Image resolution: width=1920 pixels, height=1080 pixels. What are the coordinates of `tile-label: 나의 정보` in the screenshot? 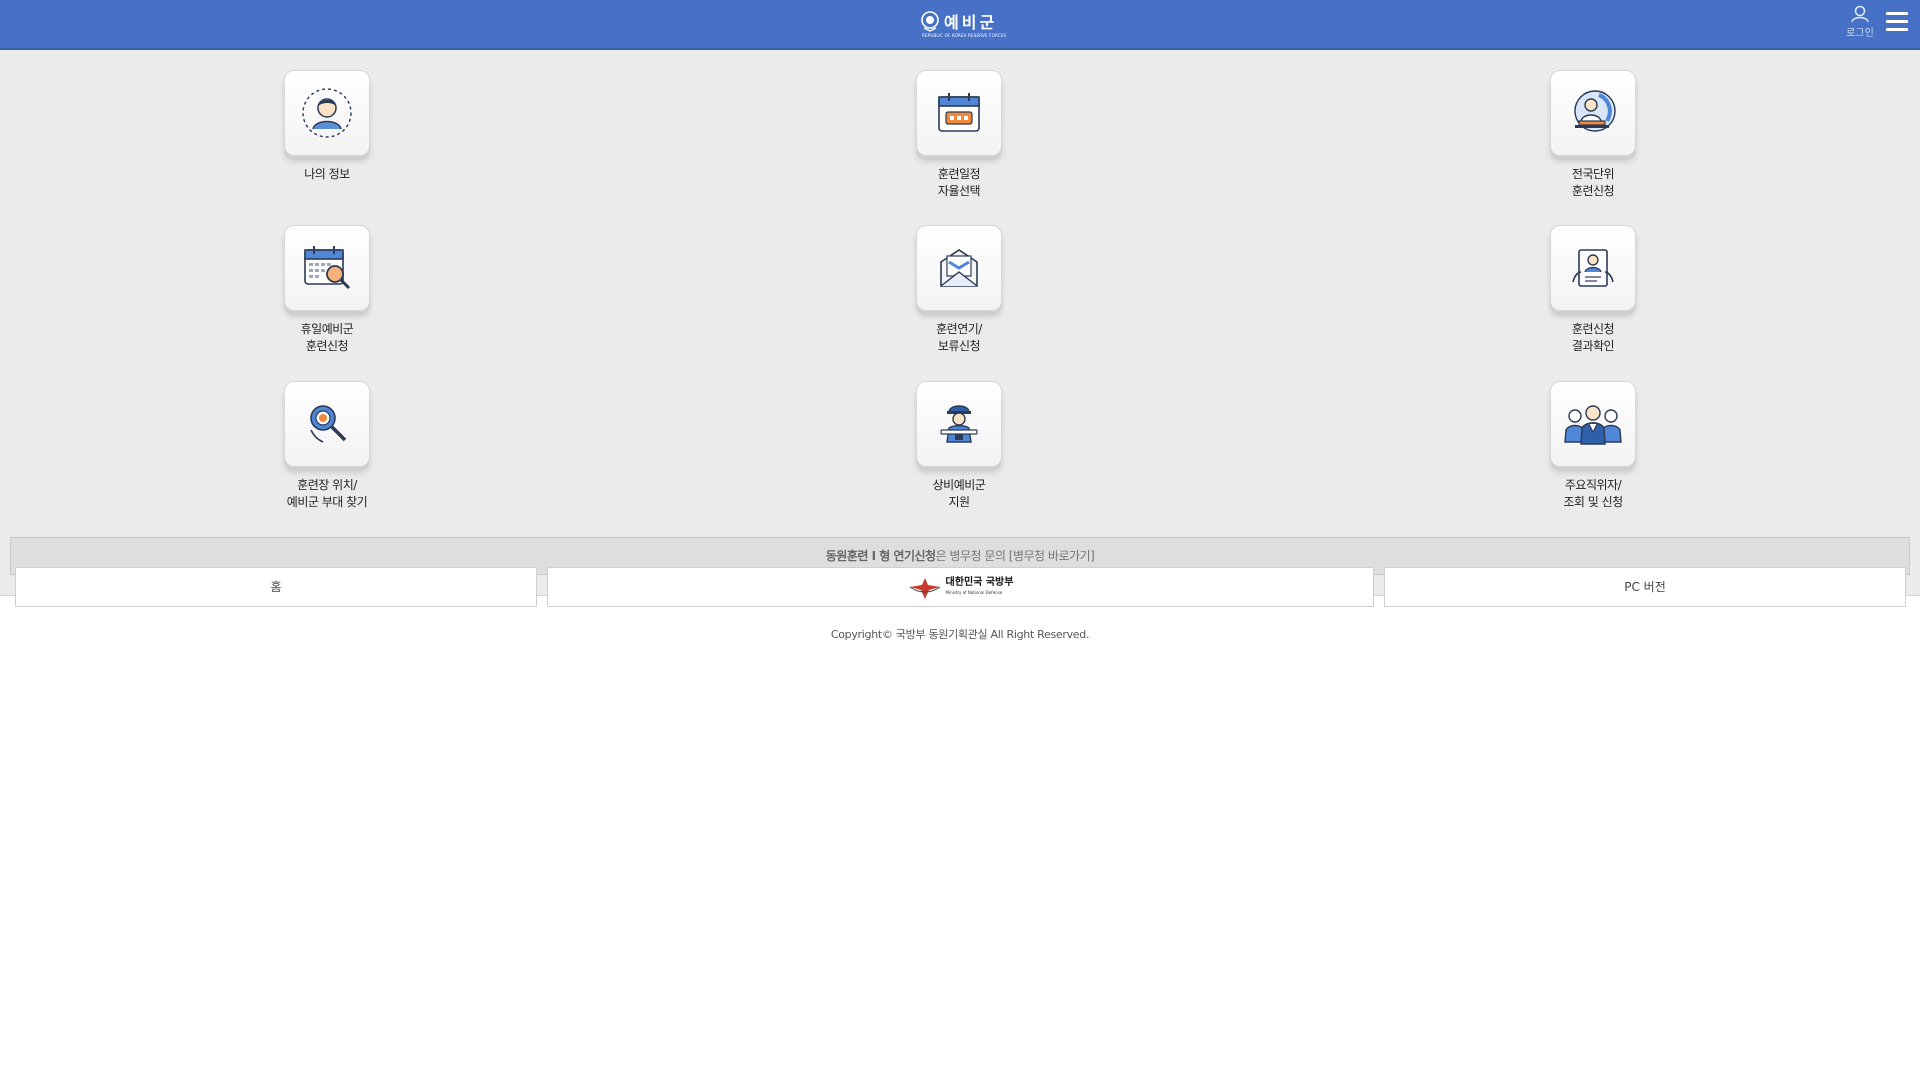 It's located at (327, 174).